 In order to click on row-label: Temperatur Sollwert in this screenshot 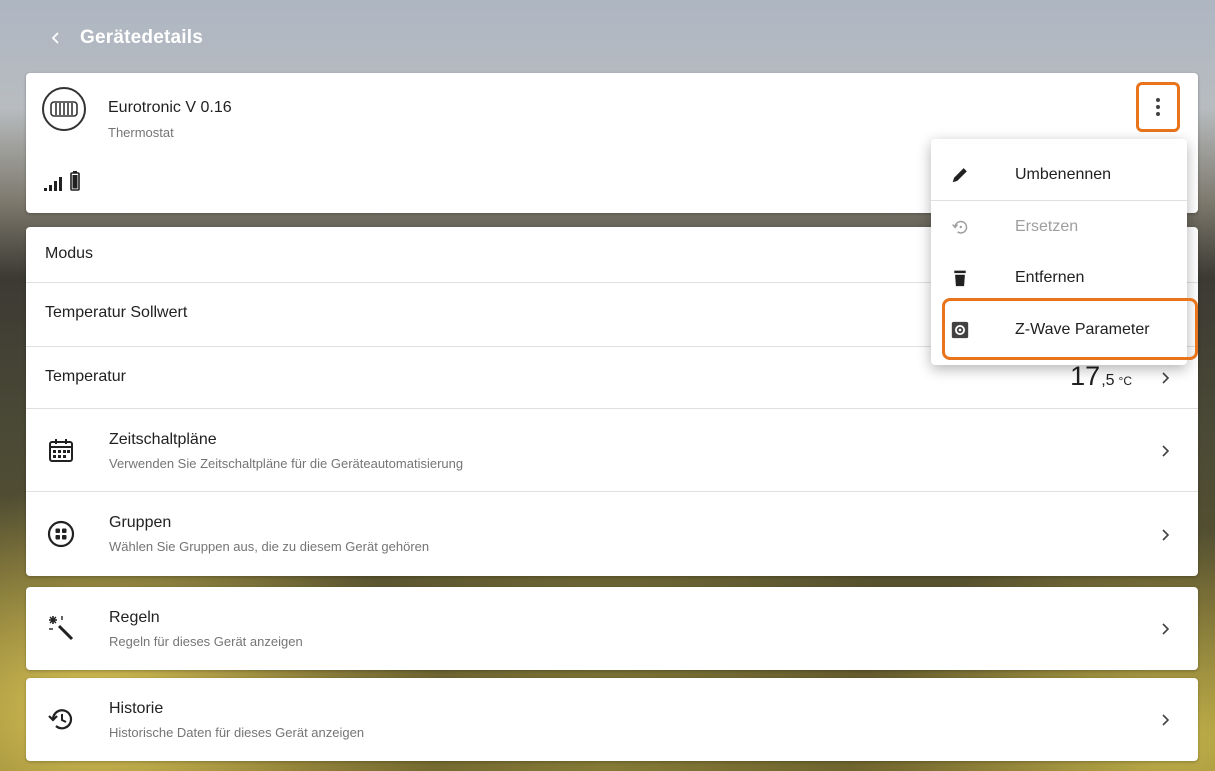, I will do `click(116, 312)`.